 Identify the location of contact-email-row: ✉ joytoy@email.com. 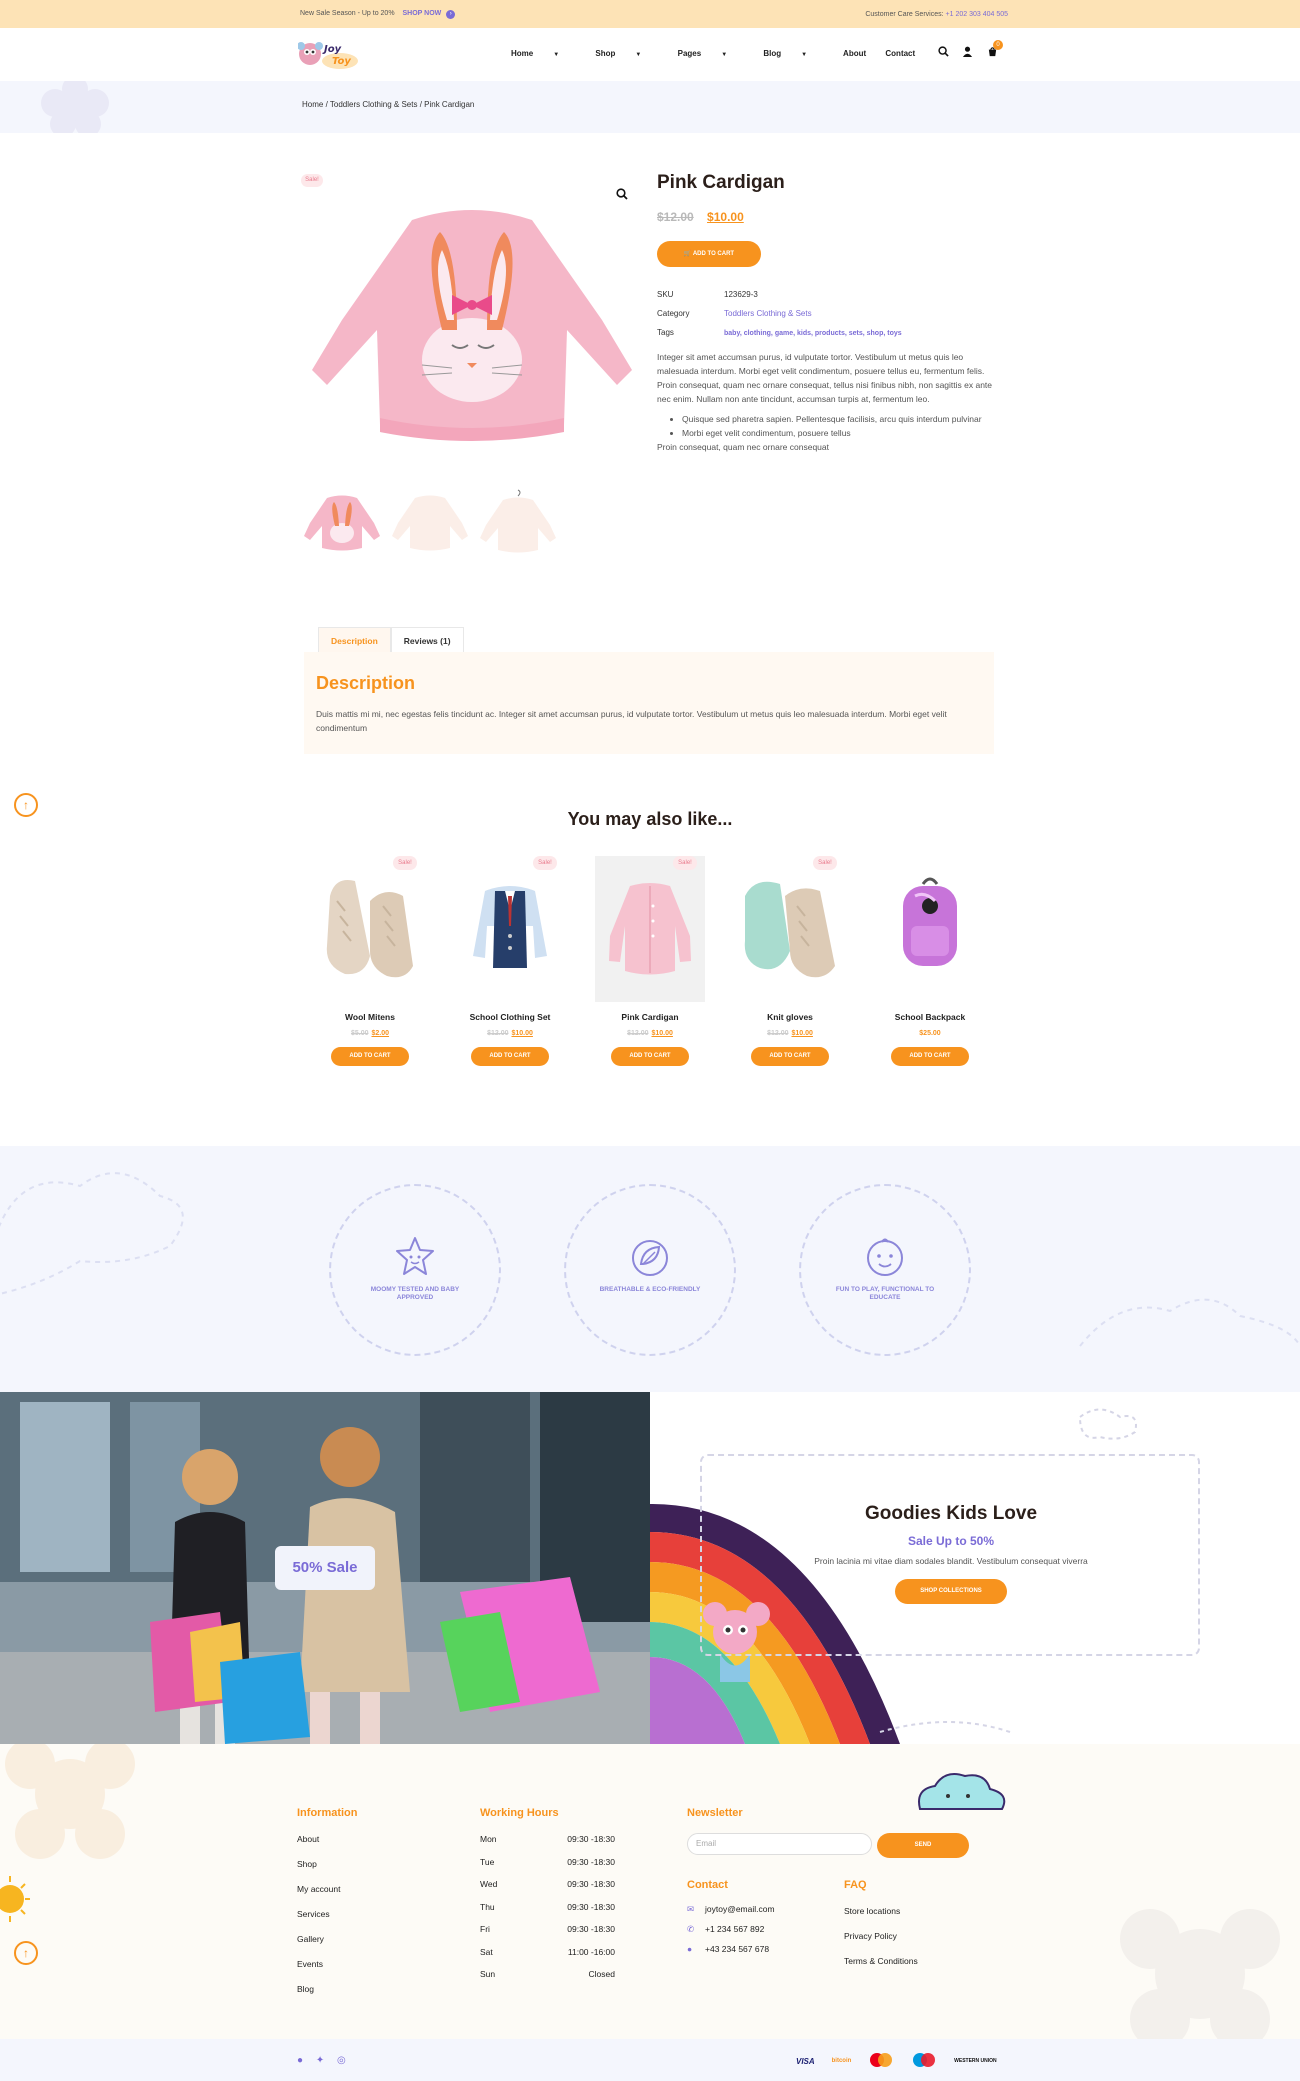
(731, 1909).